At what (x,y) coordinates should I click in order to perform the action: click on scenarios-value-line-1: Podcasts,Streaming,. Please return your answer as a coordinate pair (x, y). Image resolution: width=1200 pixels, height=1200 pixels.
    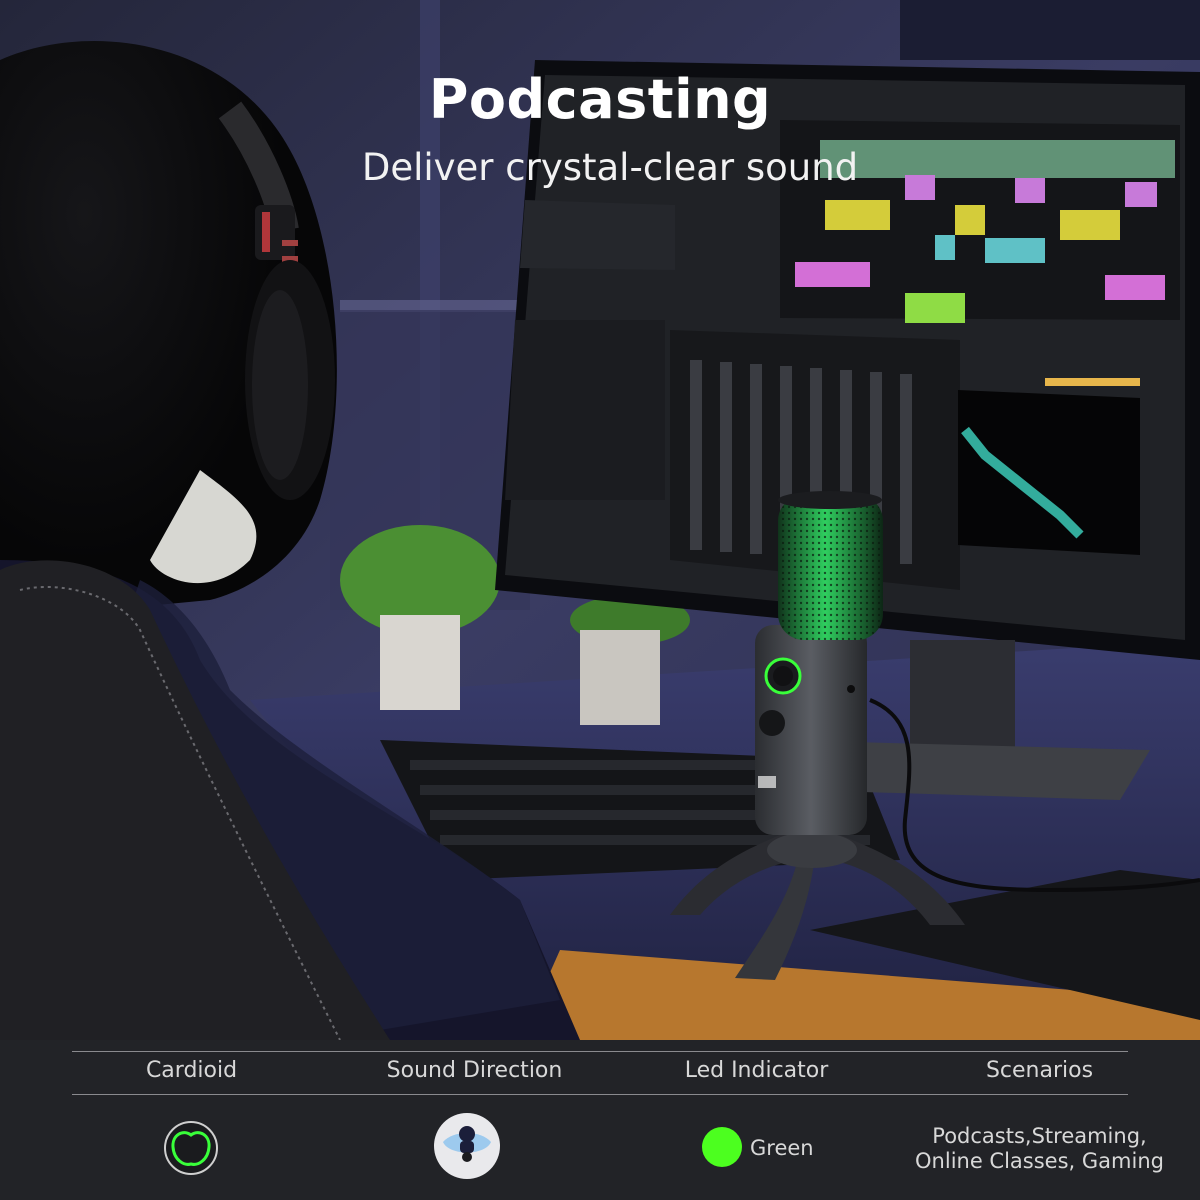
    Looking at the image, I should click on (1039, 1136).